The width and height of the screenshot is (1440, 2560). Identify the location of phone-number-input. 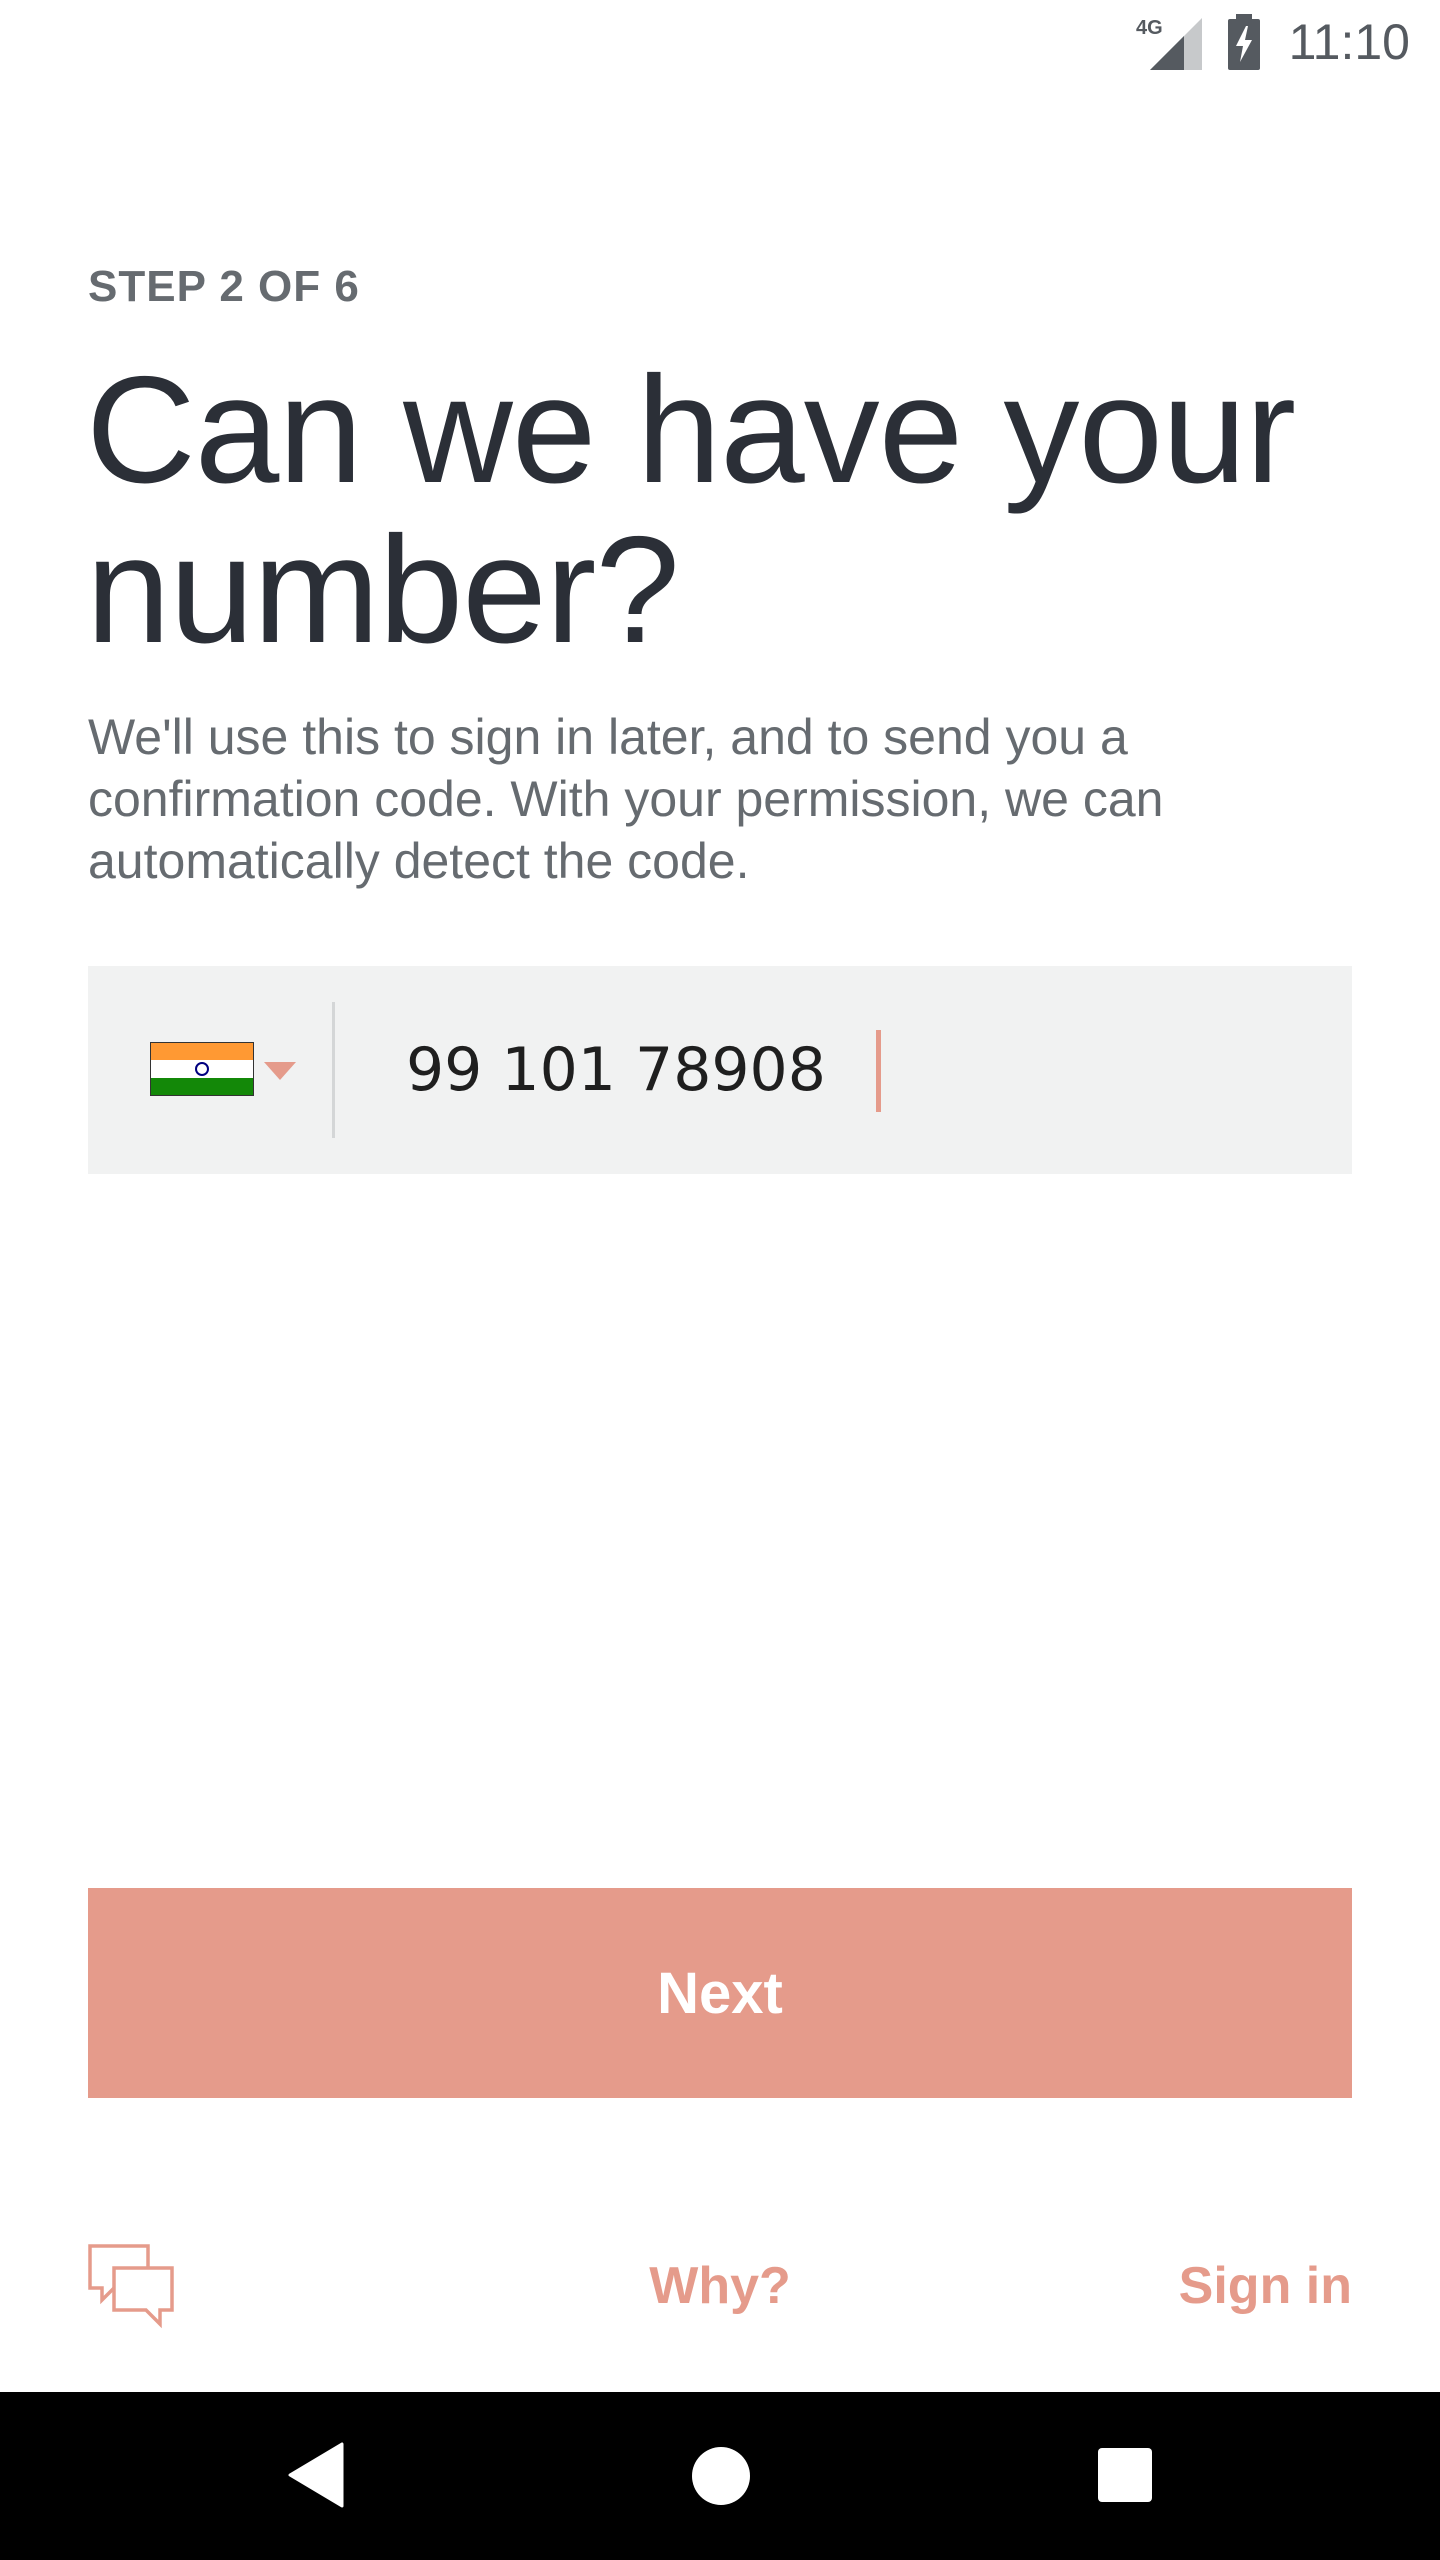
(856, 1070).